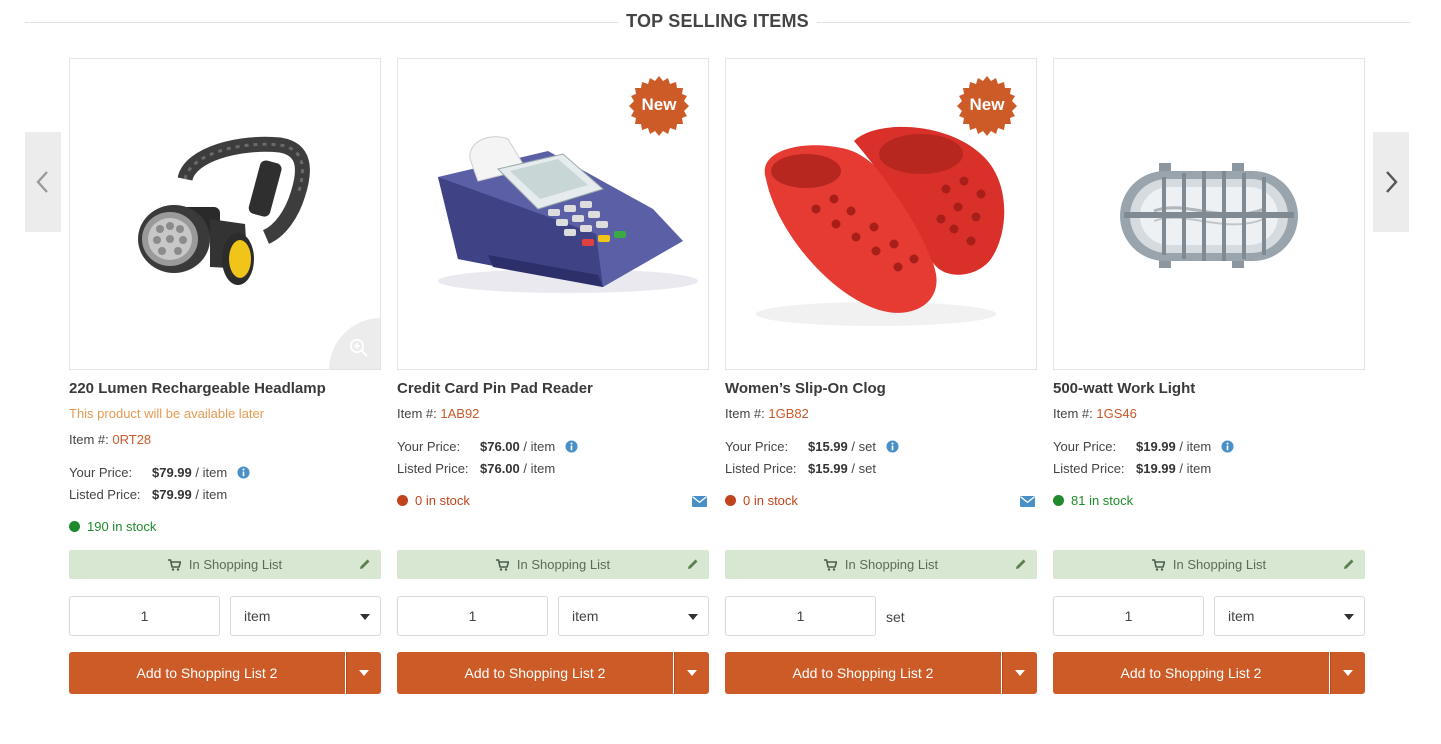 This screenshot has width=1441, height=744. Describe the element at coordinates (197, 388) in the screenshot. I see `product-name: 220 Lumen Rechargeable Headlamp` at that location.